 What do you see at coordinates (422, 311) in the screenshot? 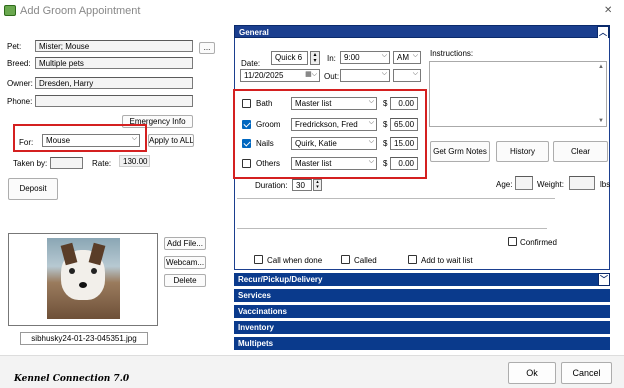
I see `section-vaccinations: Vaccinations` at bounding box center [422, 311].